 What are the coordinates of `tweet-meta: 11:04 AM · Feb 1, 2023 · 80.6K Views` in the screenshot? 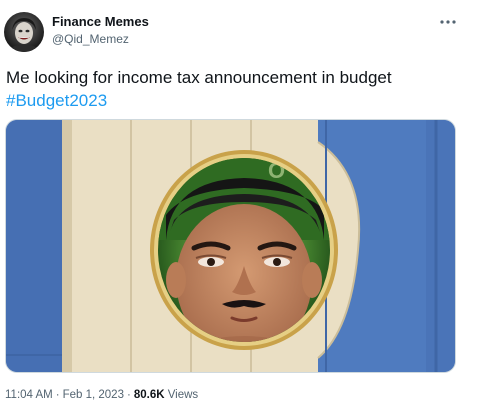 It's located at (101, 395).